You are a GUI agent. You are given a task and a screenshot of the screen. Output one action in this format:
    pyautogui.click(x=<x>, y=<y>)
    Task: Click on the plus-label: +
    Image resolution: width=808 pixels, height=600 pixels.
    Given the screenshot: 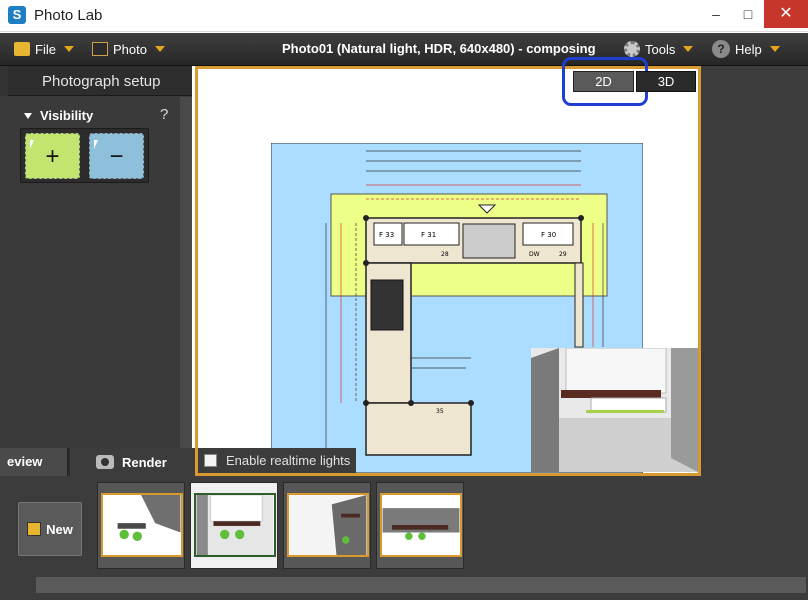 What is the action you would take?
    pyautogui.click(x=52, y=156)
    